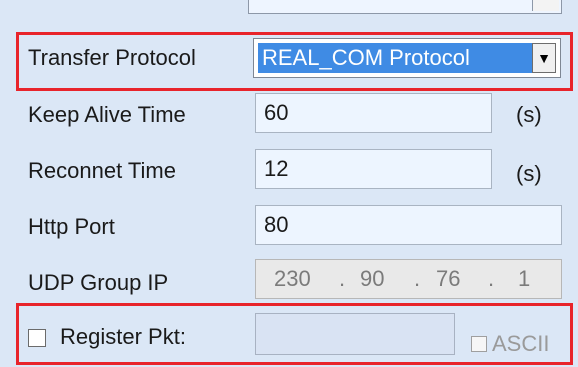 This screenshot has width=578, height=367. I want to click on ascii-label: ASCII, so click(521, 343).